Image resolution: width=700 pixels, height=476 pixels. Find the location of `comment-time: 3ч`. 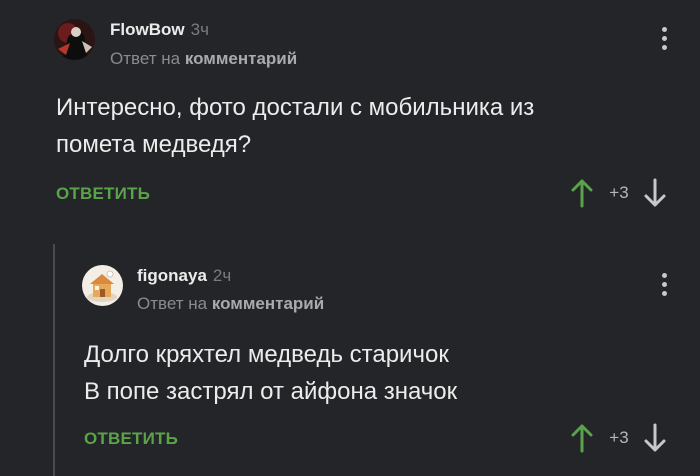

comment-time: 3ч is located at coordinates (199, 29).